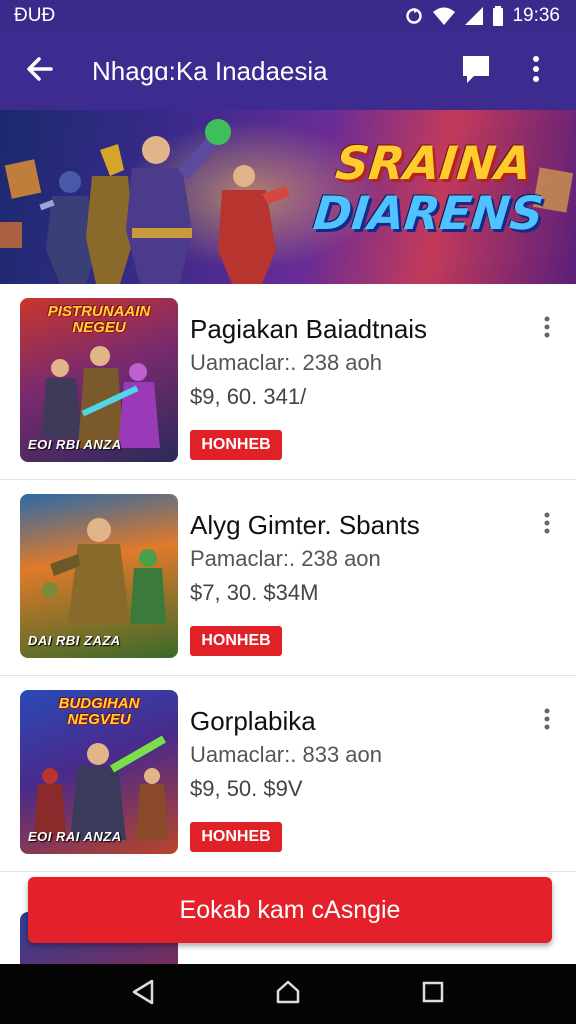 The height and width of the screenshot is (1024, 576). I want to click on chat-bubble-icon, so click(476, 71).